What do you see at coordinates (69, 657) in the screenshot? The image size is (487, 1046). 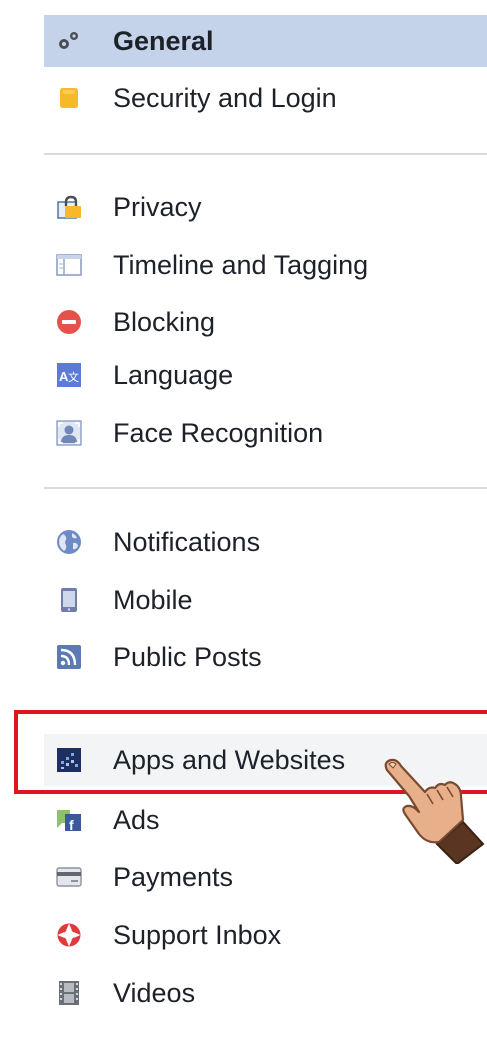 I see `rss-icon` at bounding box center [69, 657].